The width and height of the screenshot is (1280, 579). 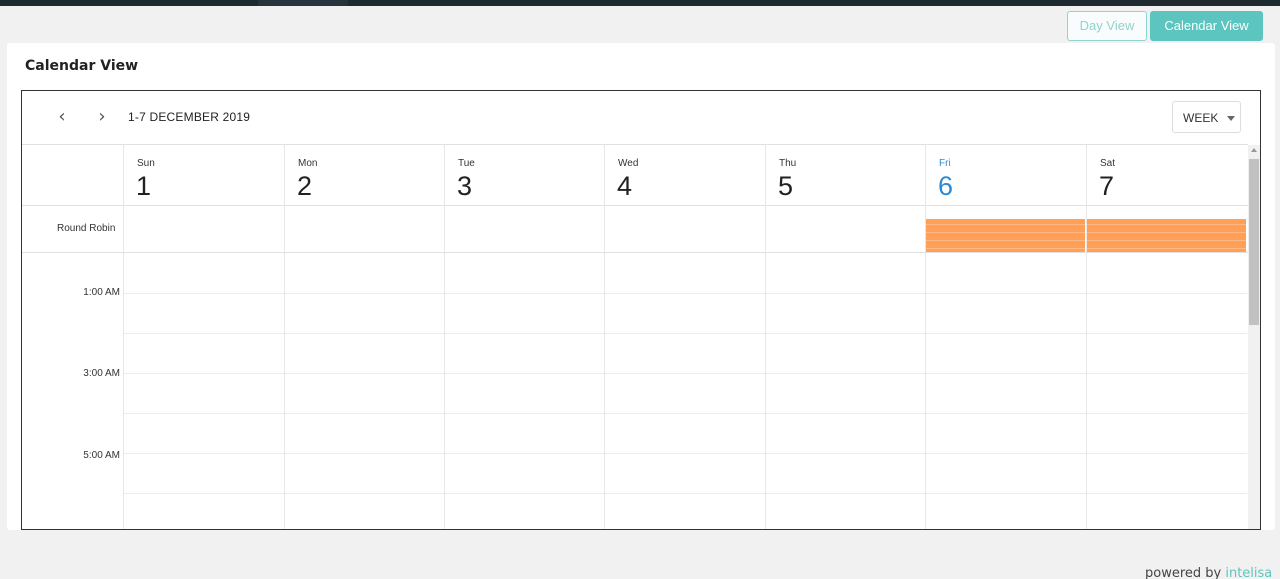 I want to click on card-title: Calendar View, so click(x=82, y=66).